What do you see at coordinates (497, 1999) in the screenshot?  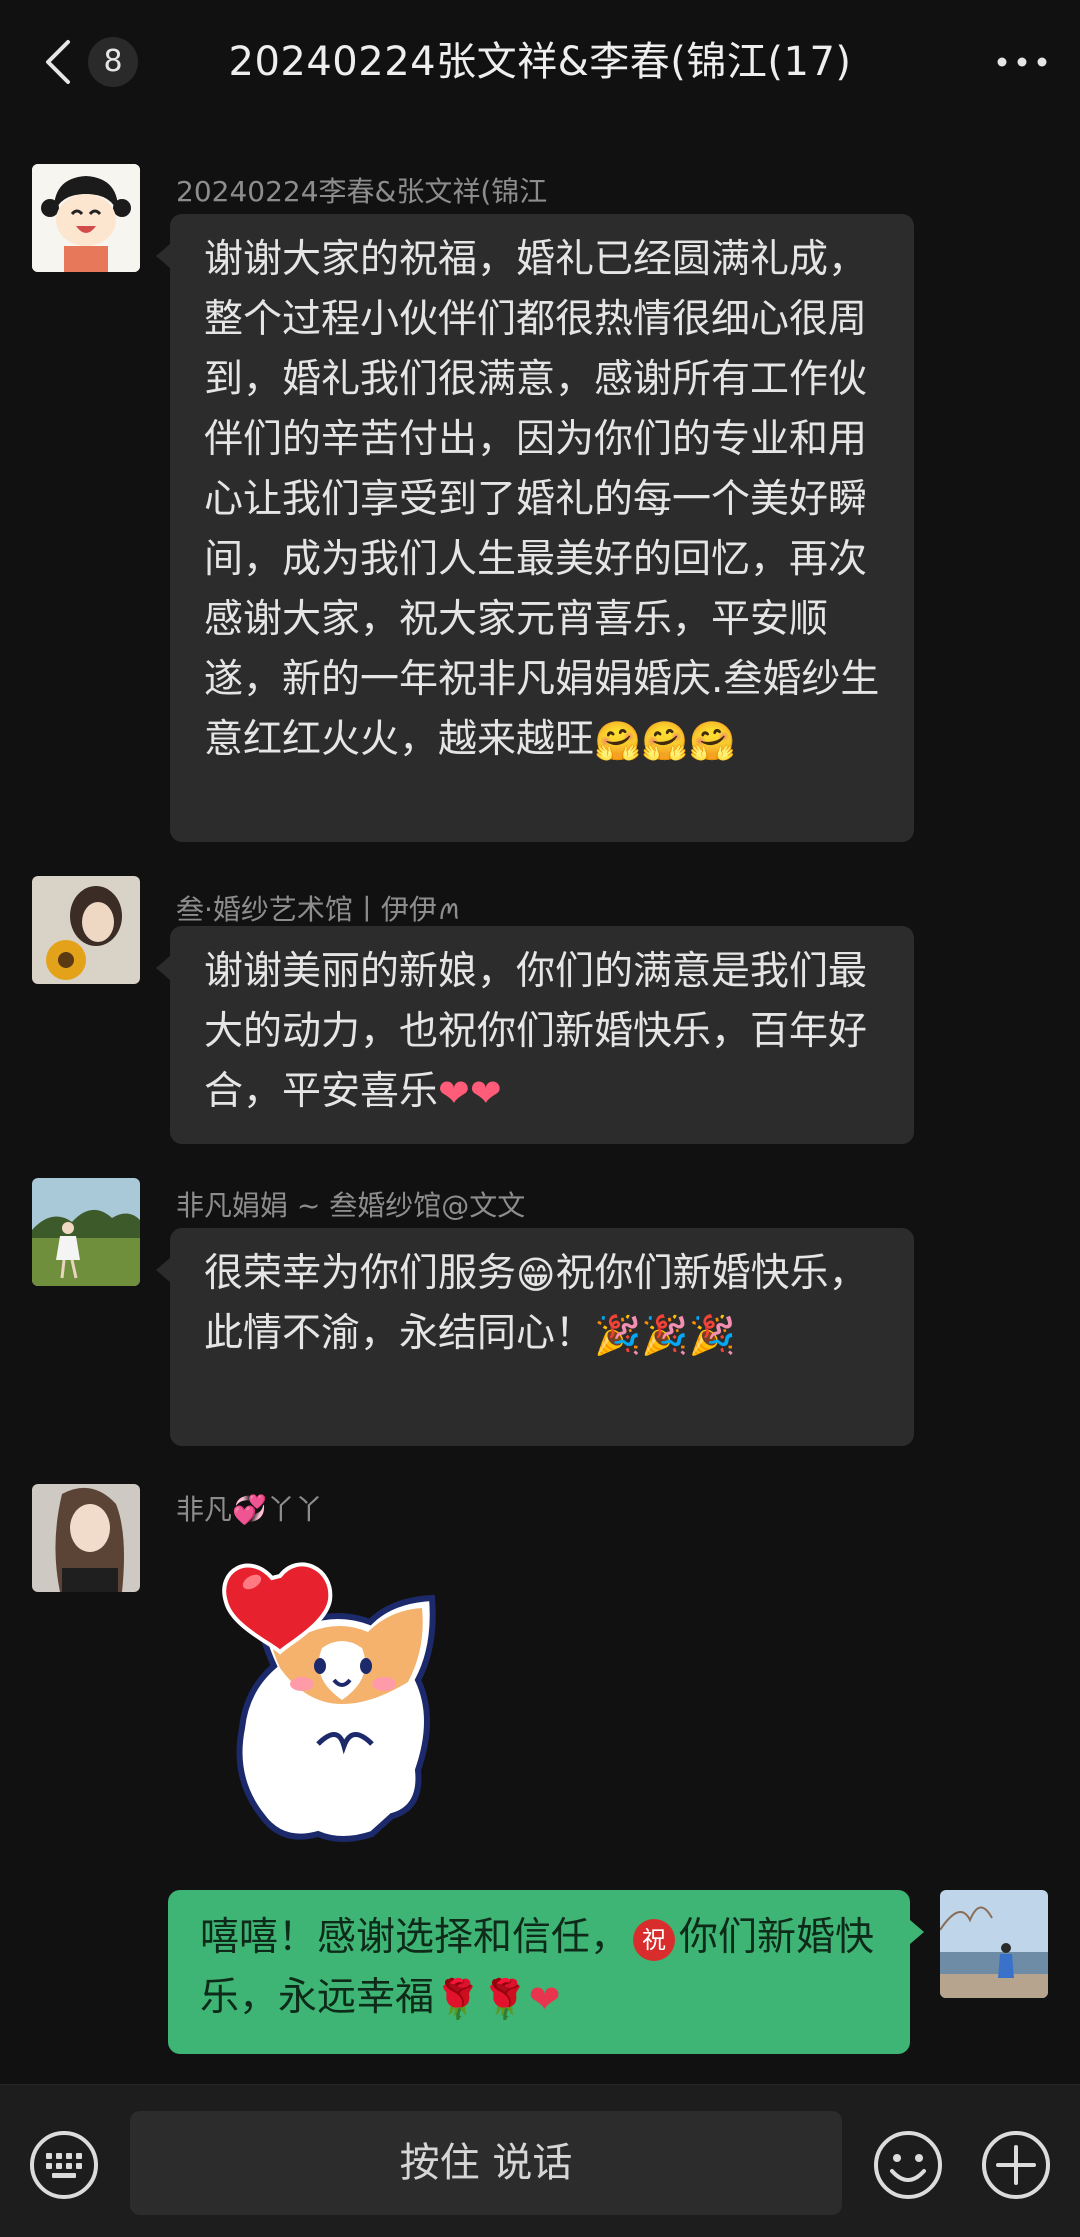 I see `rose-heart-emoji-icon: 🌹🌹❤` at bounding box center [497, 1999].